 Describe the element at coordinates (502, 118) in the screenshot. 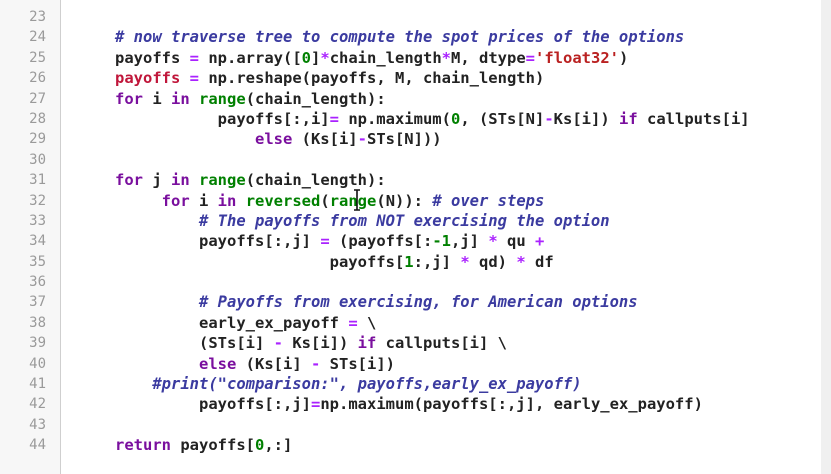

I see `code-token: , (STs[N]` at that location.